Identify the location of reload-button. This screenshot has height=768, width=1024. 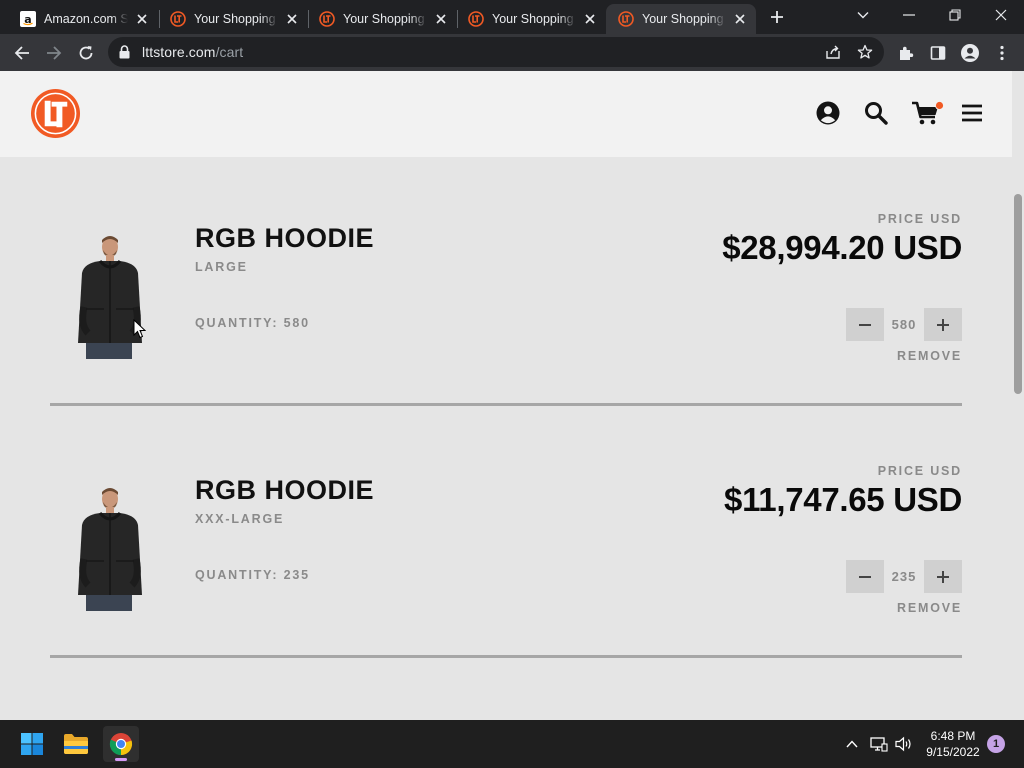
(86, 53).